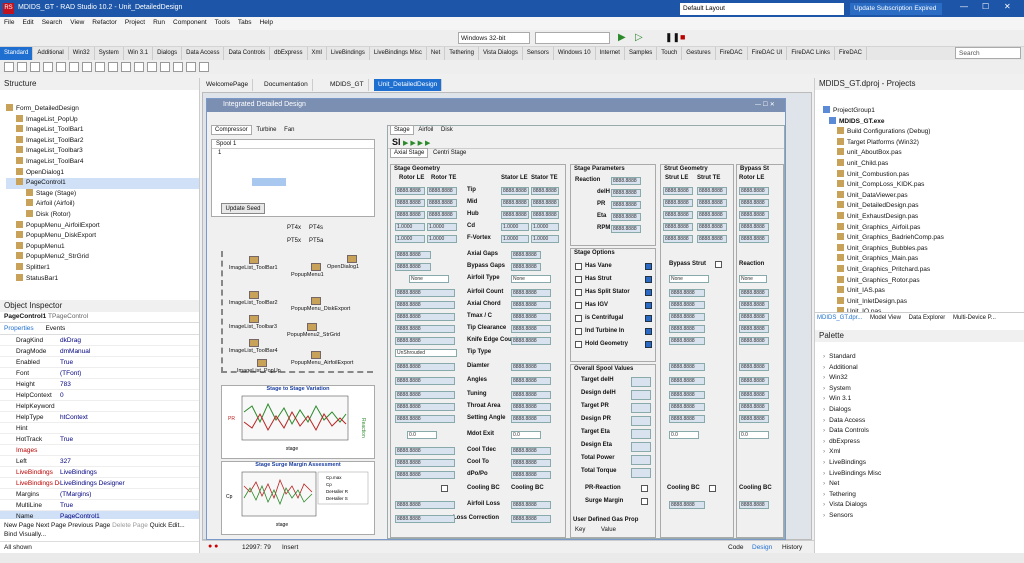 This screenshot has width=1024, height=563. I want to click on button-icon, so click(100, 67).